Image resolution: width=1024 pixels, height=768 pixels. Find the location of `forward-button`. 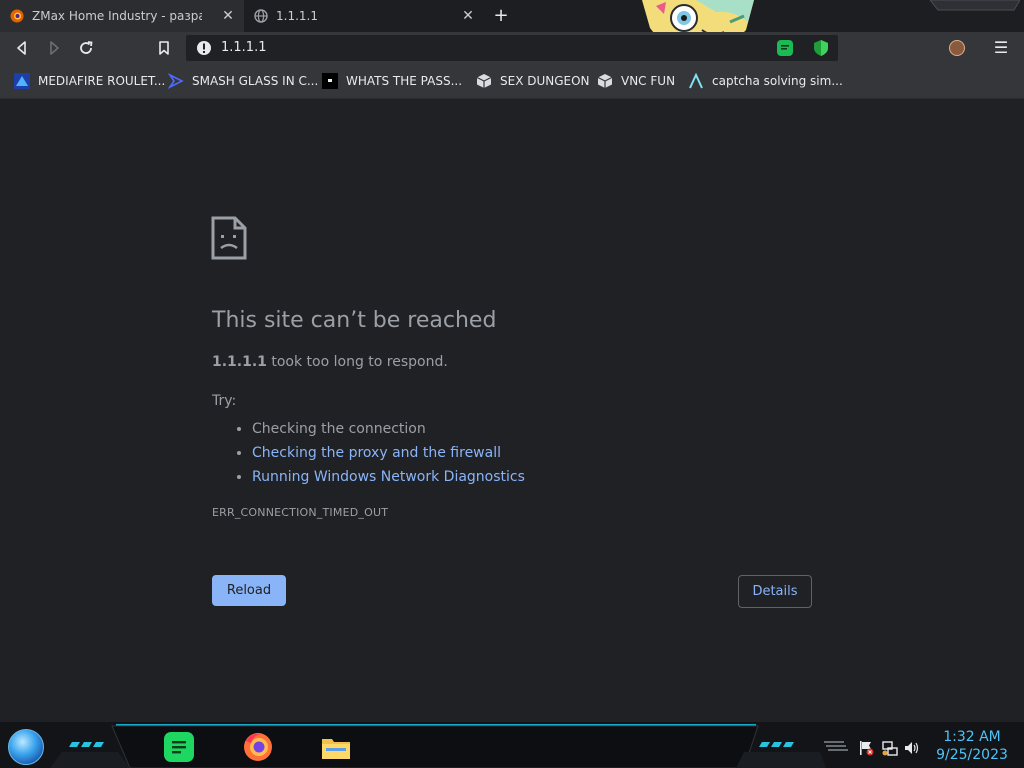

forward-button is located at coordinates (54, 48).